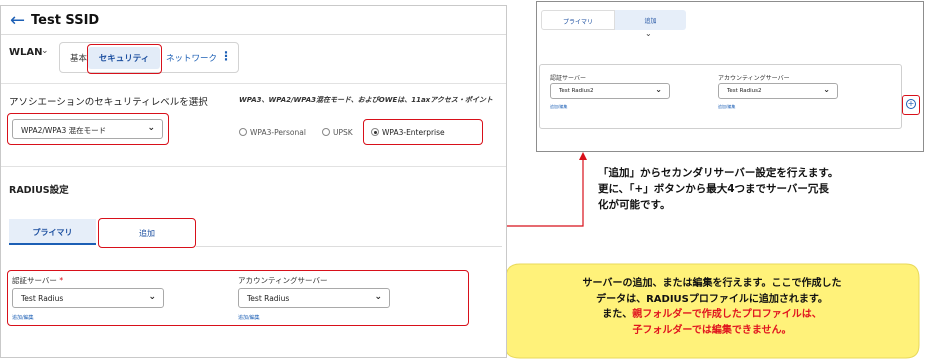 This screenshot has height=363, width=929. What do you see at coordinates (26, 52) in the screenshot?
I see `wlan-label: WLAN` at bounding box center [26, 52].